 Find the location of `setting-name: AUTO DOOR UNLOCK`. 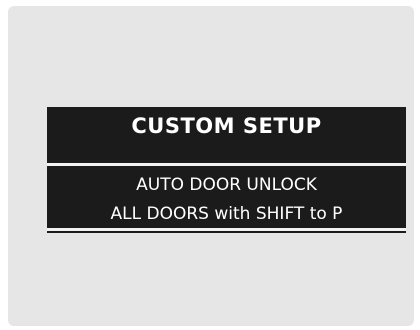

setting-name: AUTO DOOR UNLOCK is located at coordinates (226, 185).